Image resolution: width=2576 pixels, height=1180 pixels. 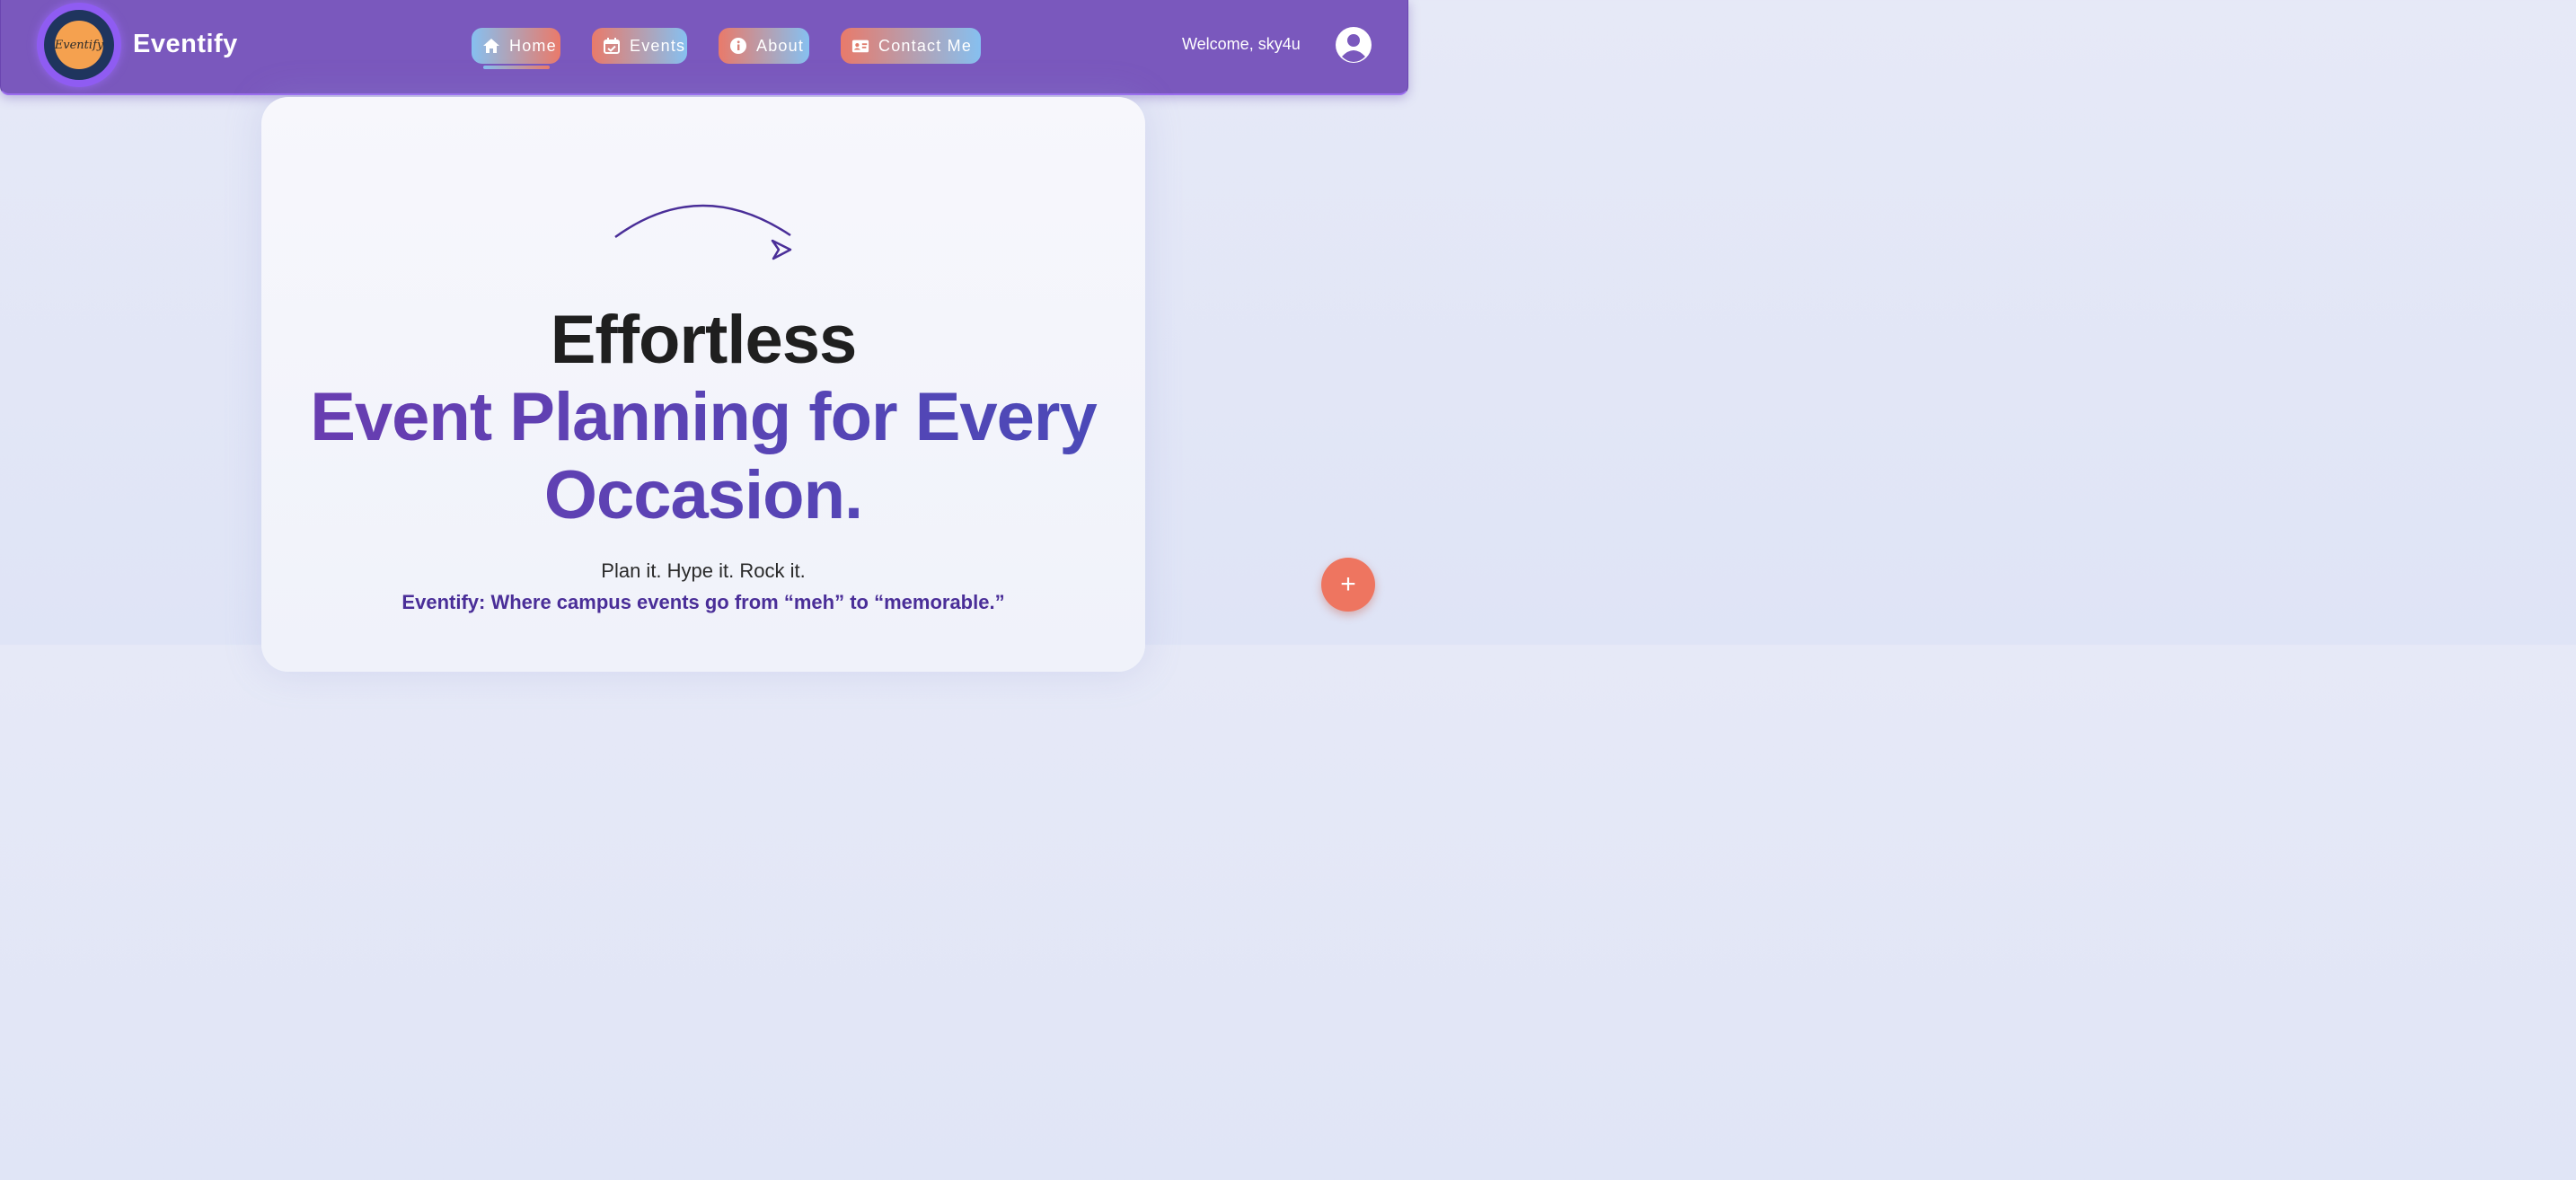 I want to click on brand-logo: Eventify, so click(x=79, y=45).